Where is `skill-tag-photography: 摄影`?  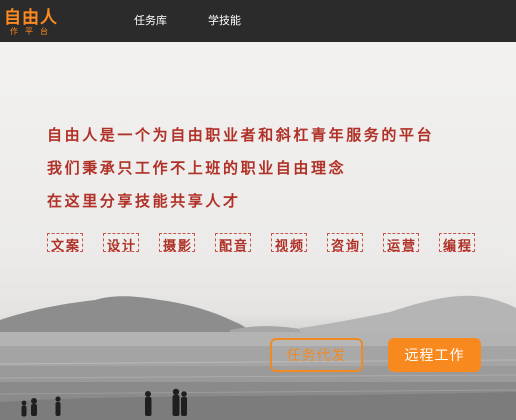
skill-tag-photography: 摄影 is located at coordinates (177, 243).